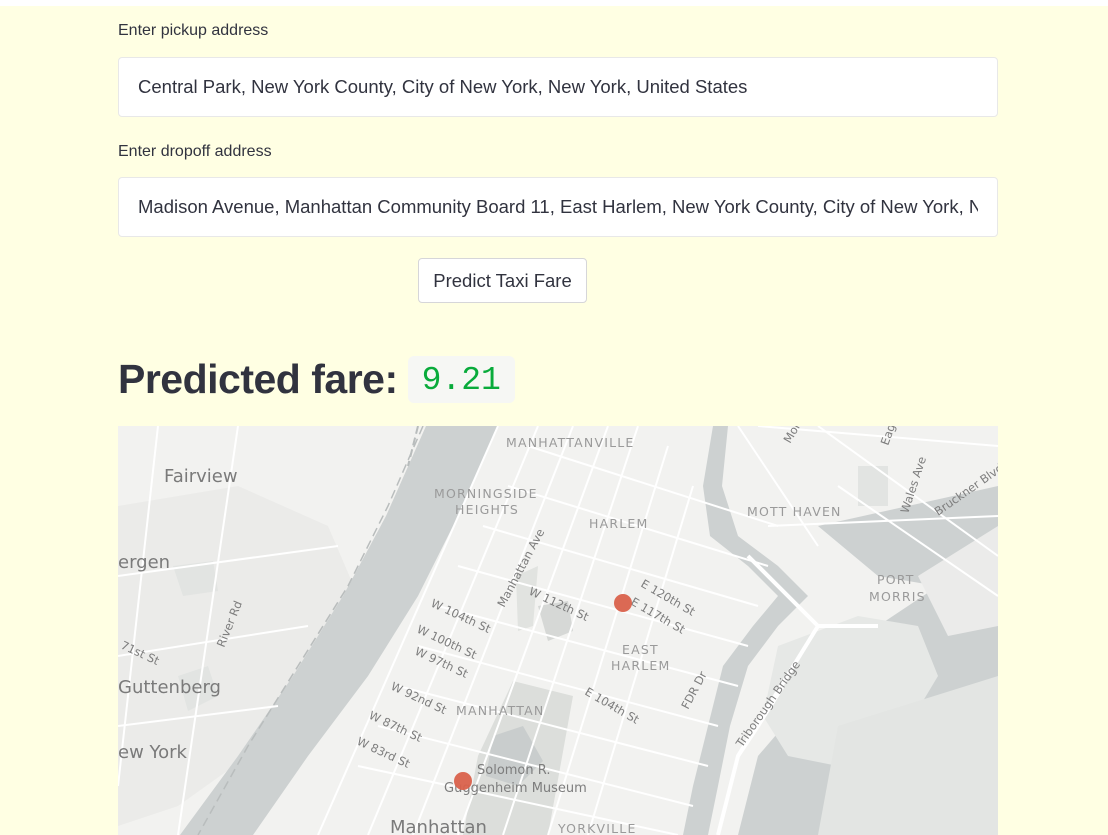  What do you see at coordinates (597, 828) in the screenshot?
I see `map-label-yorkville: YORKVILLE` at bounding box center [597, 828].